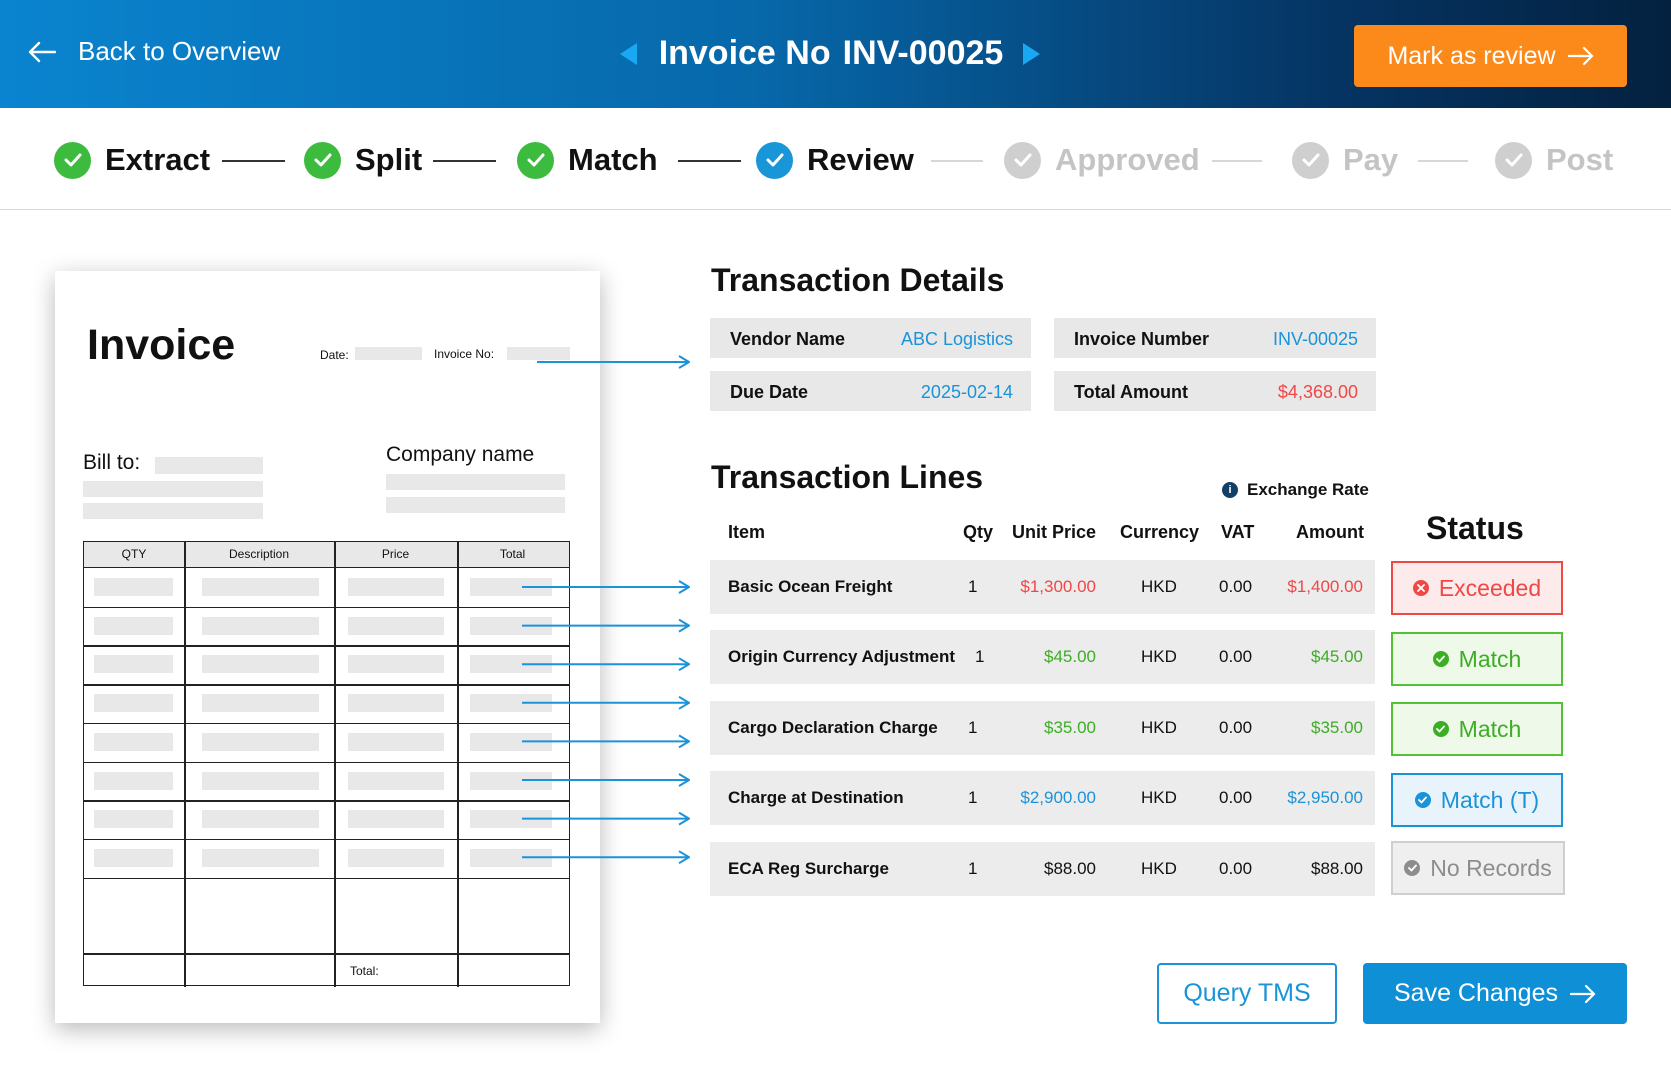  Describe the element at coordinates (1142, 339) in the screenshot. I see `invoice-number-label: Invoice Number` at that location.